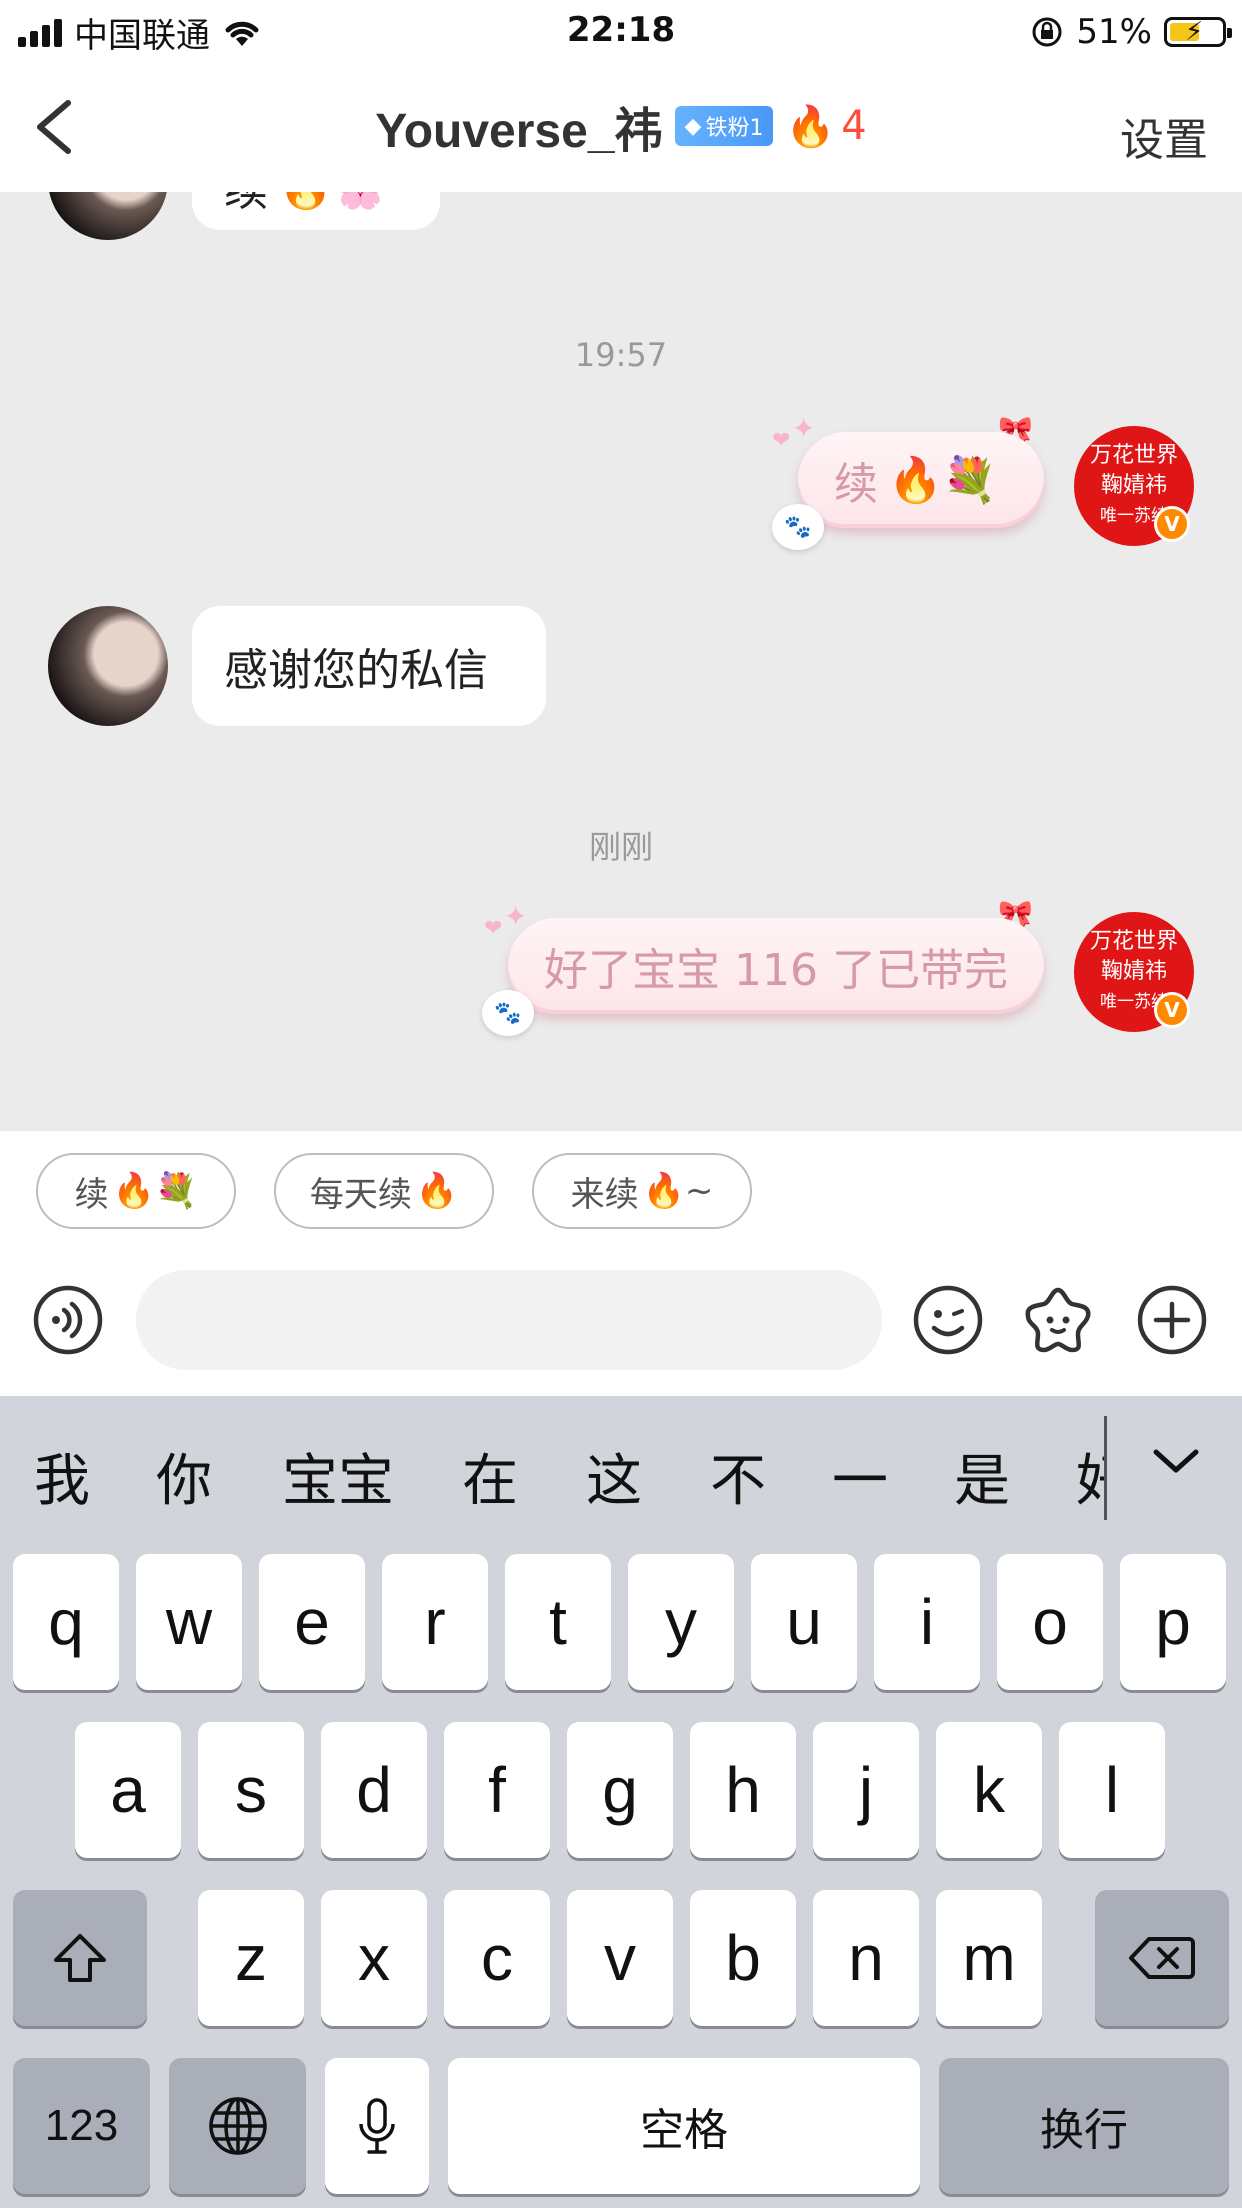 This screenshot has width=1242, height=2208. I want to click on key-y: y, so click(681, 1622).